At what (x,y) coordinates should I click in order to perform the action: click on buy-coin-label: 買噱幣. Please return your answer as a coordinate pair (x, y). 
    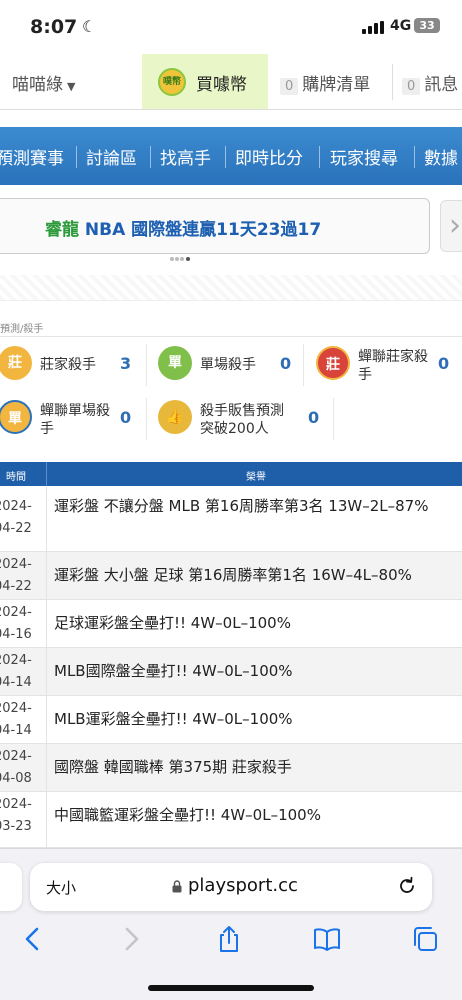
    Looking at the image, I should click on (221, 85).